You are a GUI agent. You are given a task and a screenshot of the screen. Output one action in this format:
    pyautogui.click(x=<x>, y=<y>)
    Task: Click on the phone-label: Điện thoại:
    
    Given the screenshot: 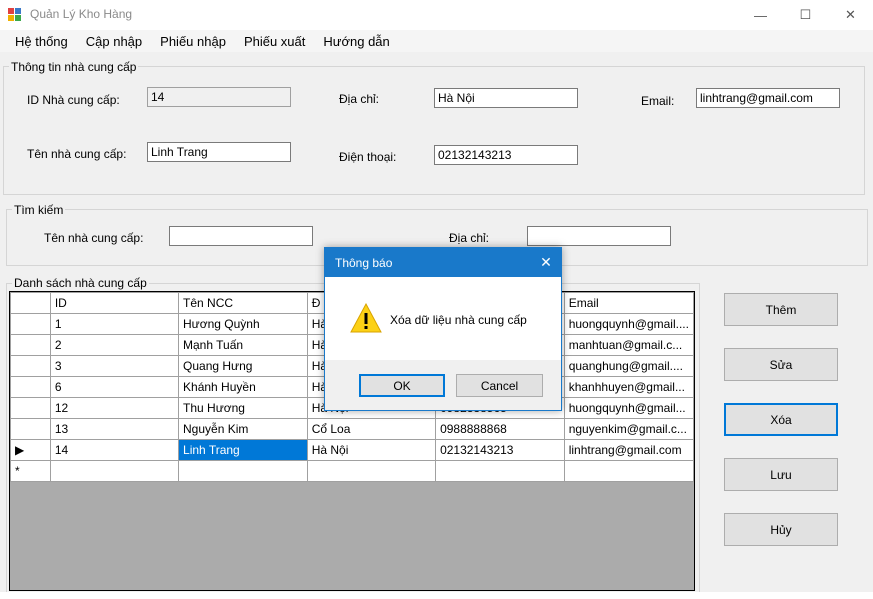 What is the action you would take?
    pyautogui.click(x=368, y=157)
    